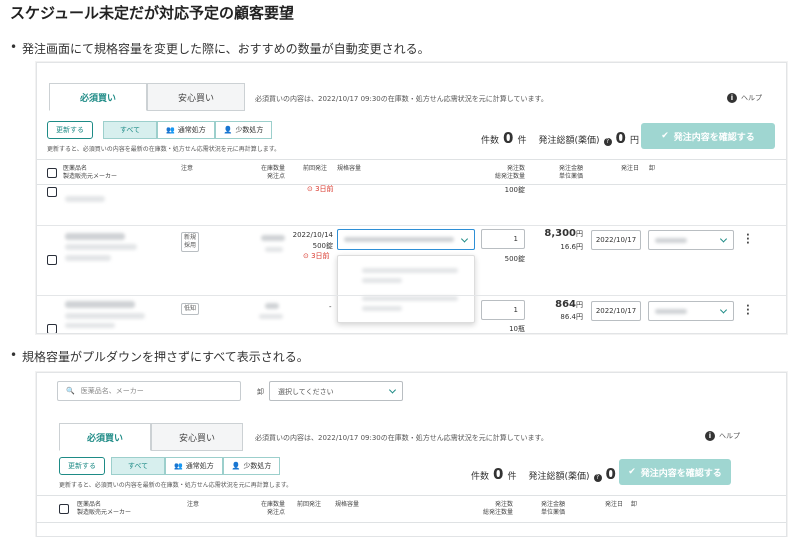 This screenshot has width=800, height=537. I want to click on row0-unit-total: 100錠, so click(514, 190).